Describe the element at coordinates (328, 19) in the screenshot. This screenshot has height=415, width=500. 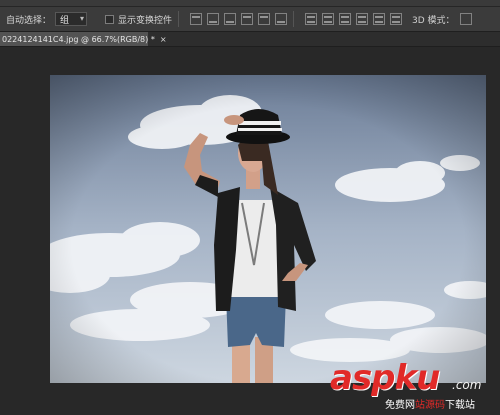
I see `distribute-vcenter-icon` at that location.